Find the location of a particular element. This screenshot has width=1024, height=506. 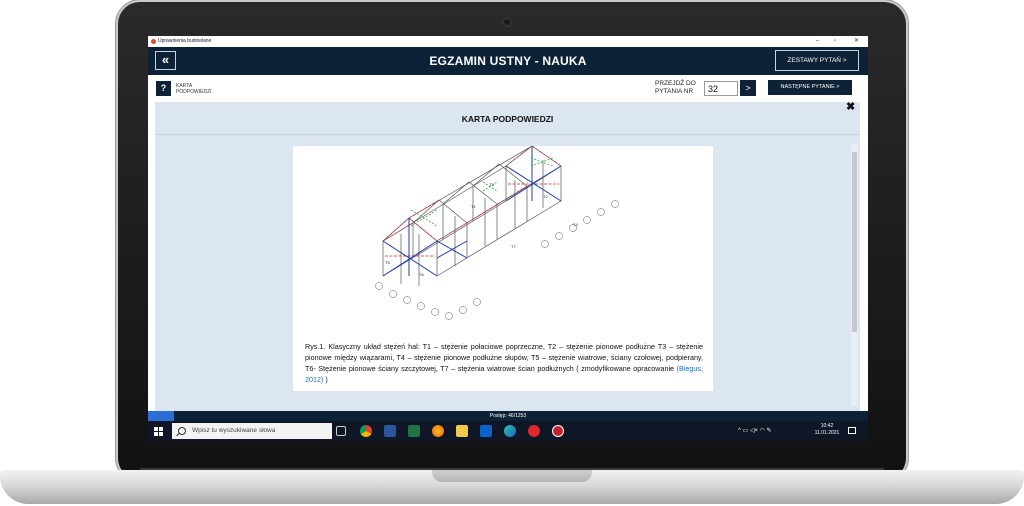

label-t6: T6 is located at coordinates (421, 274).